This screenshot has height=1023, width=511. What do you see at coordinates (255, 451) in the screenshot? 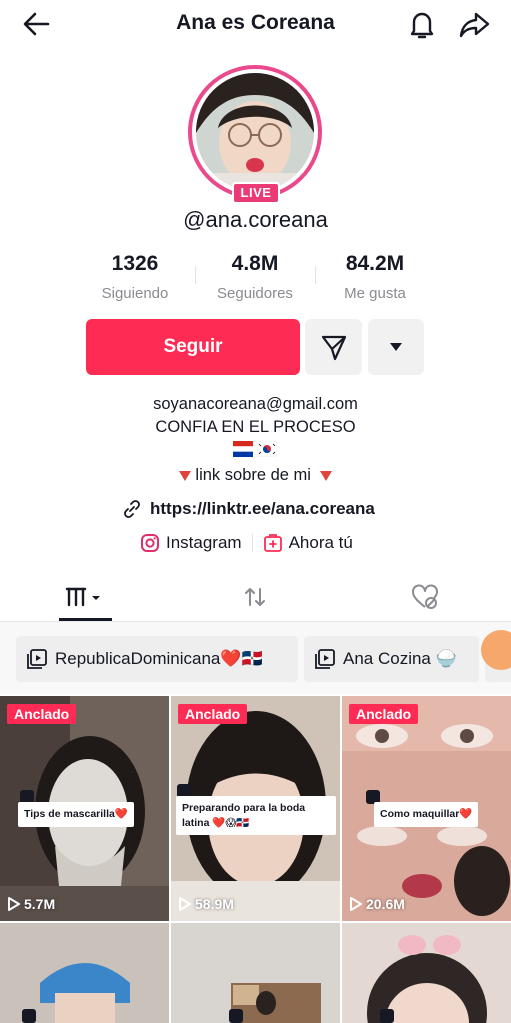
I see `bio-flags` at bounding box center [255, 451].